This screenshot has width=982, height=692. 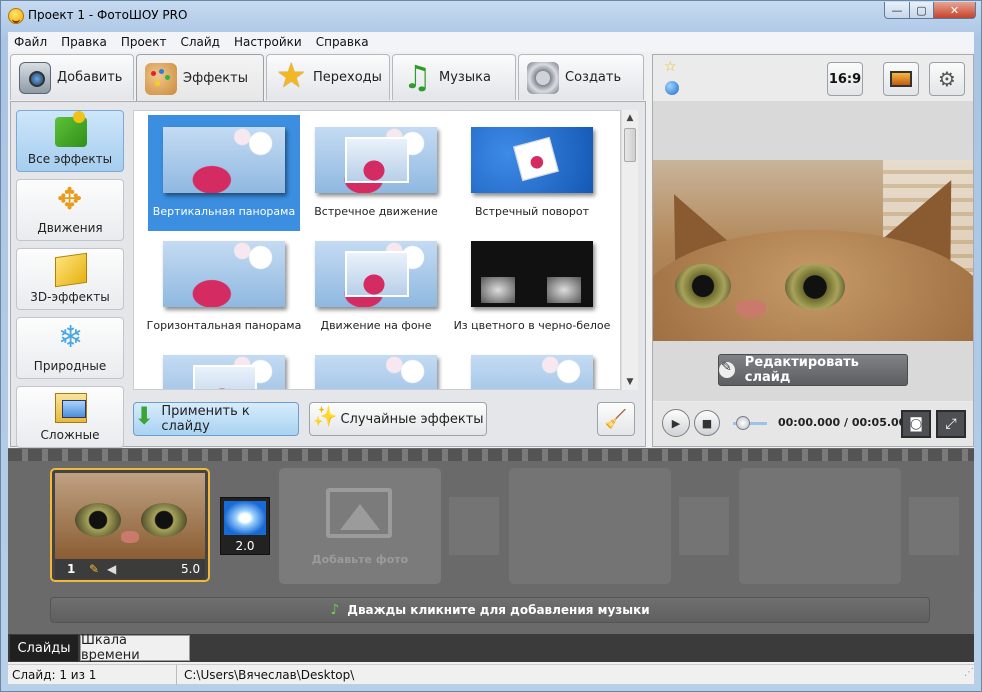 I want to click on window-title: Проект 1 - ФотоШОУ PRO, so click(x=108, y=15).